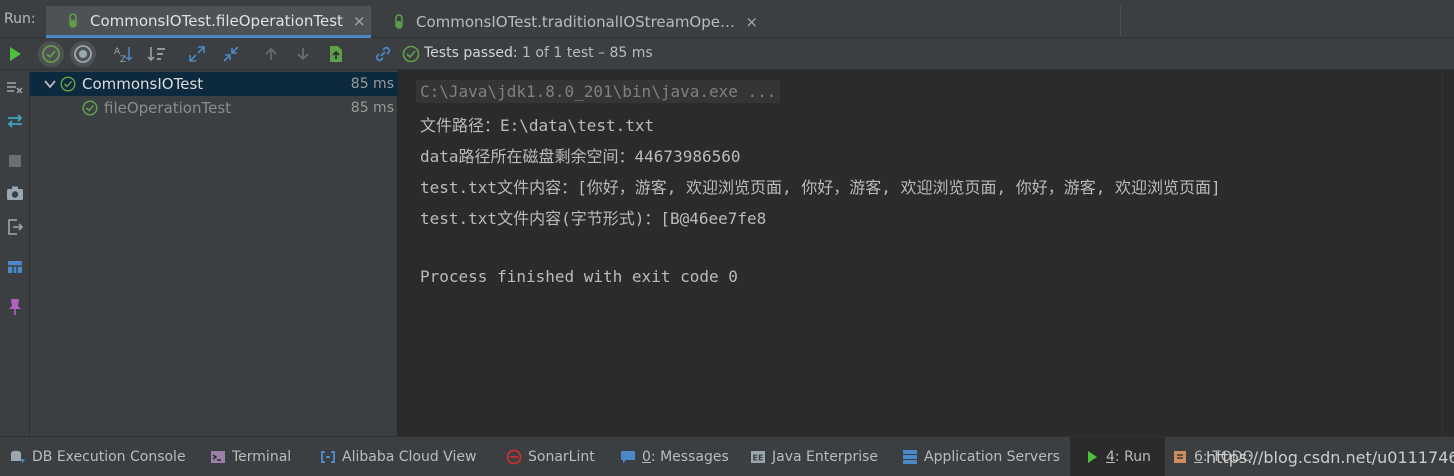 The height and width of the screenshot is (476, 1454). Describe the element at coordinates (646, 457) in the screenshot. I see `bb-shortcut-key: 0` at that location.